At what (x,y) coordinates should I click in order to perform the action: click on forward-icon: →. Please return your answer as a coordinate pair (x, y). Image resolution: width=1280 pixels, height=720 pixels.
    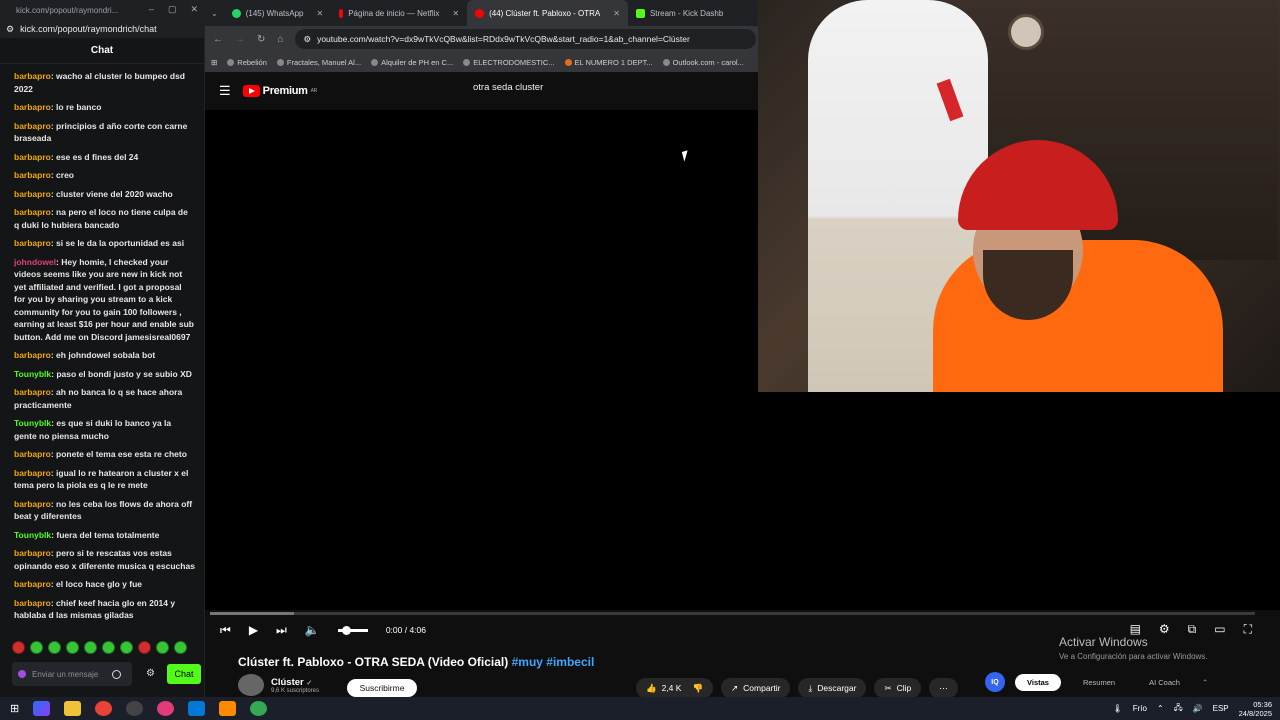
    Looking at the image, I should click on (240, 39).